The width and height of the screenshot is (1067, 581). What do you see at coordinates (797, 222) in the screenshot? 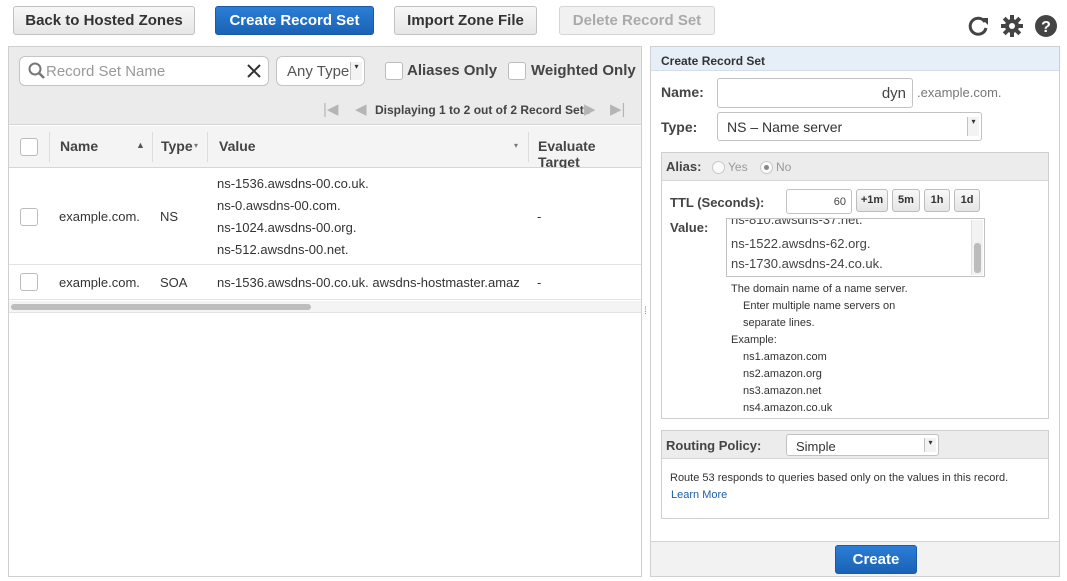
I see `value-line: ns-810.awsdns-37.net.` at bounding box center [797, 222].